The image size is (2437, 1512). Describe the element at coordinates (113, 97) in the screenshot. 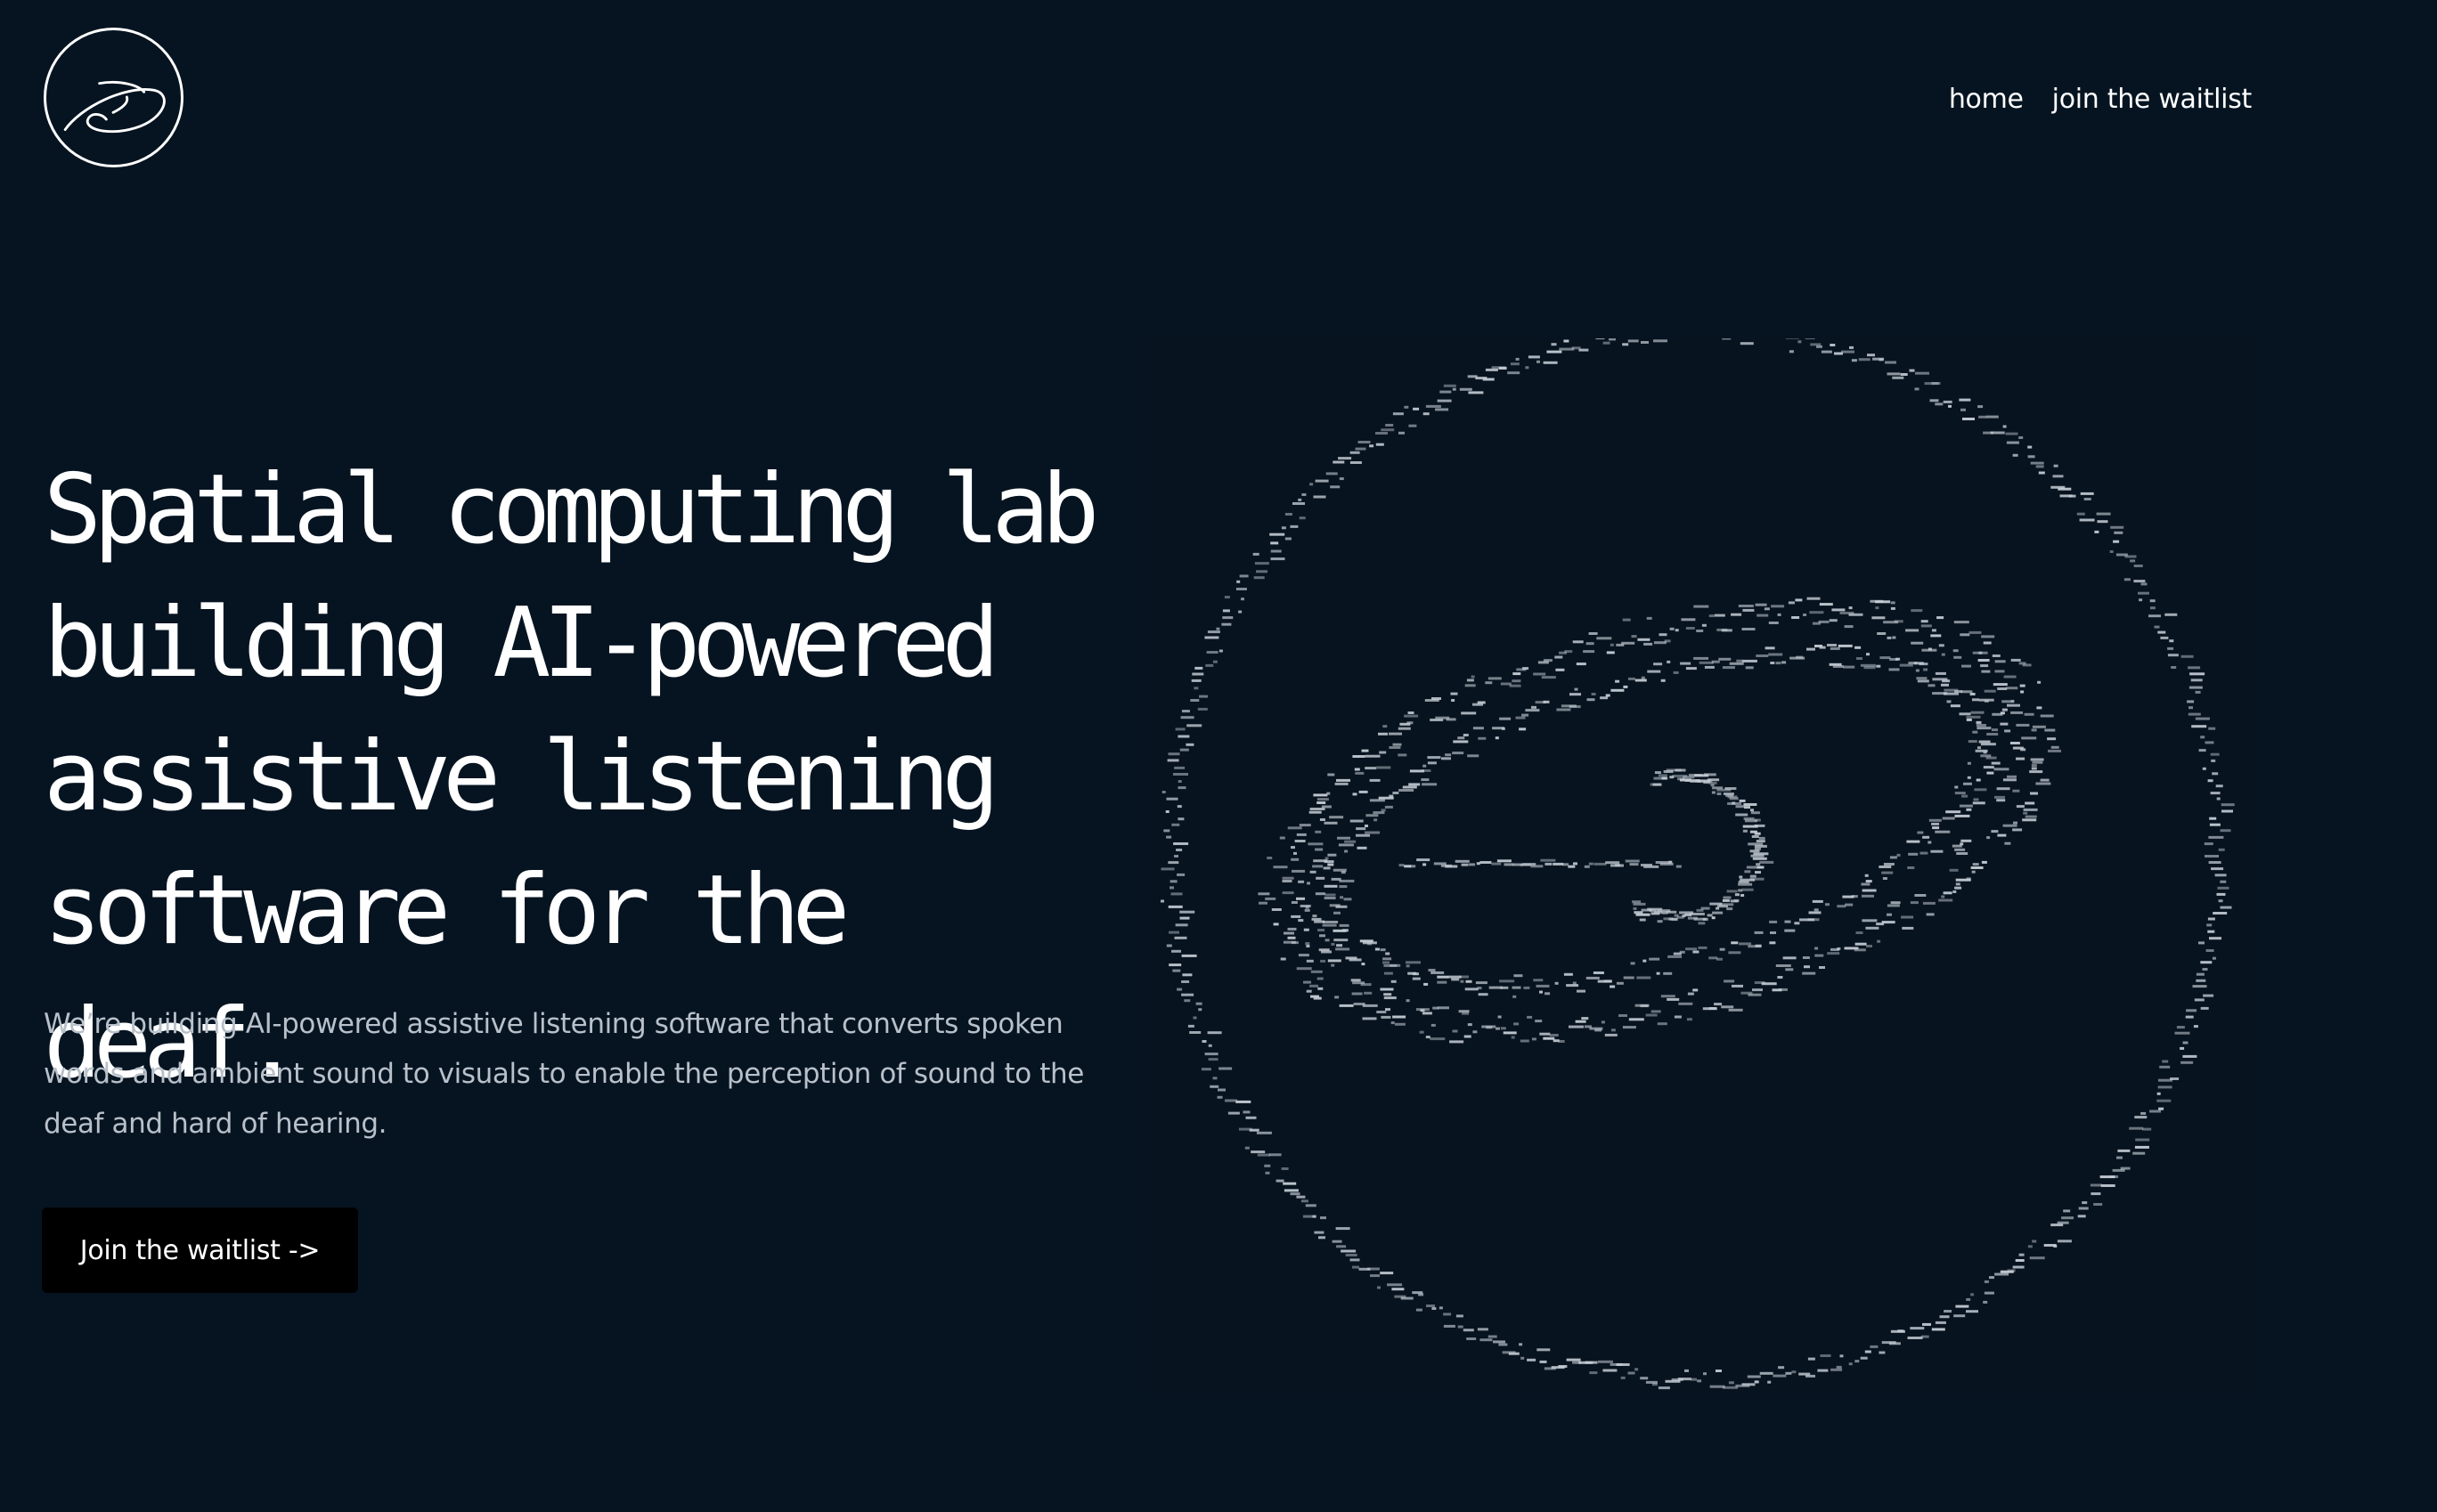

I see `logo` at that location.